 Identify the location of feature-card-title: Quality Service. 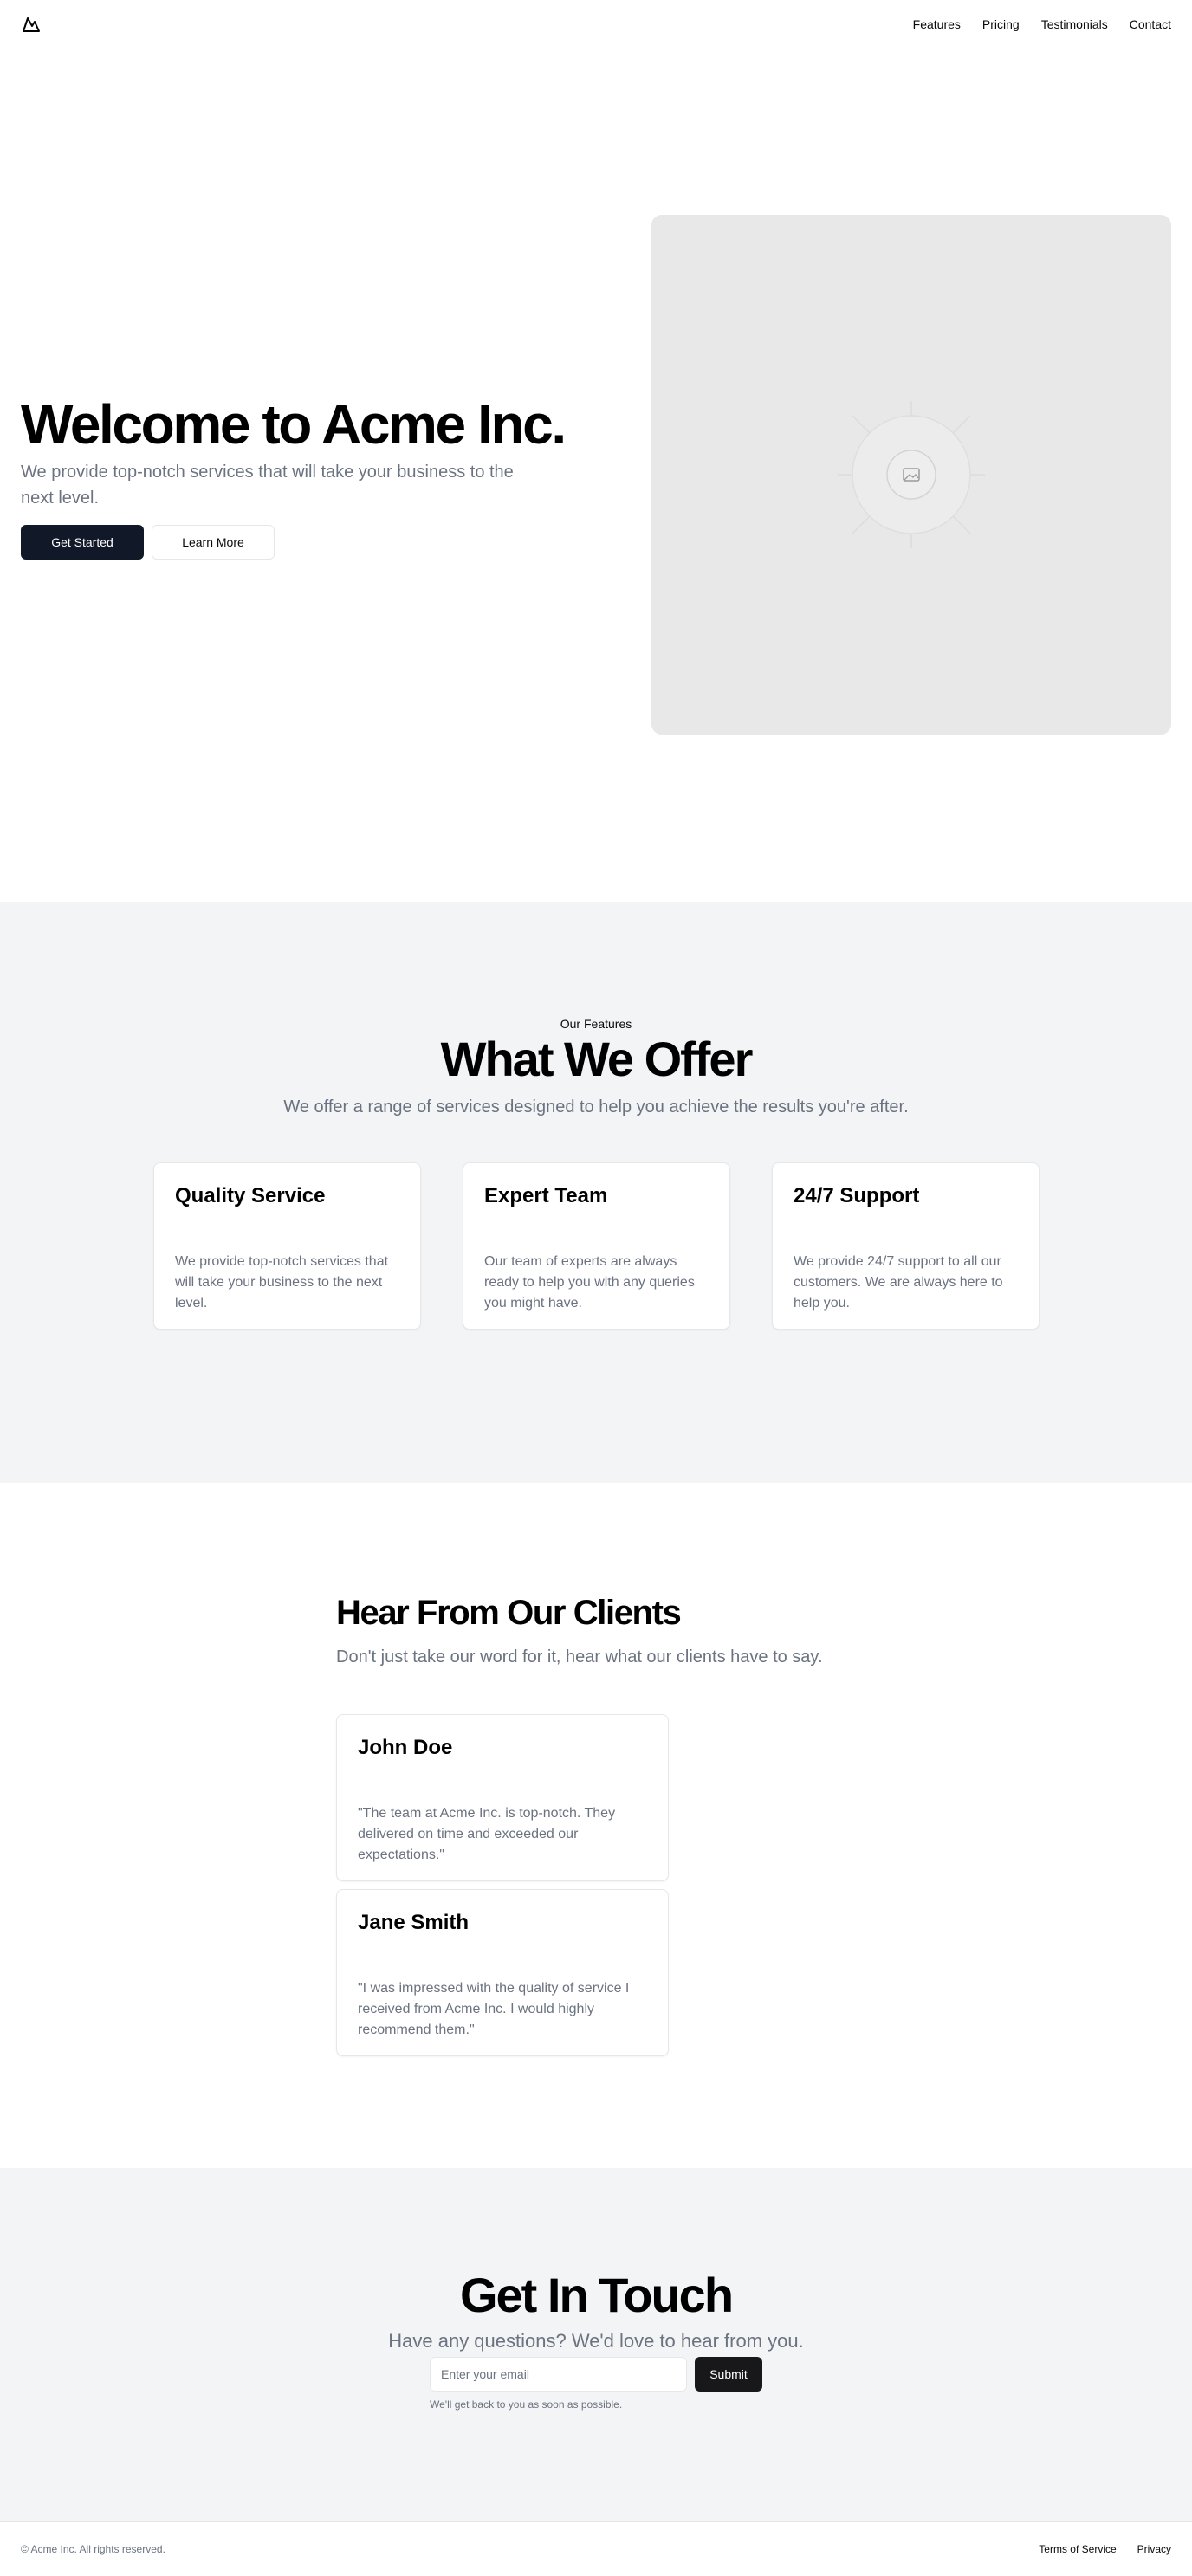
(251, 1195).